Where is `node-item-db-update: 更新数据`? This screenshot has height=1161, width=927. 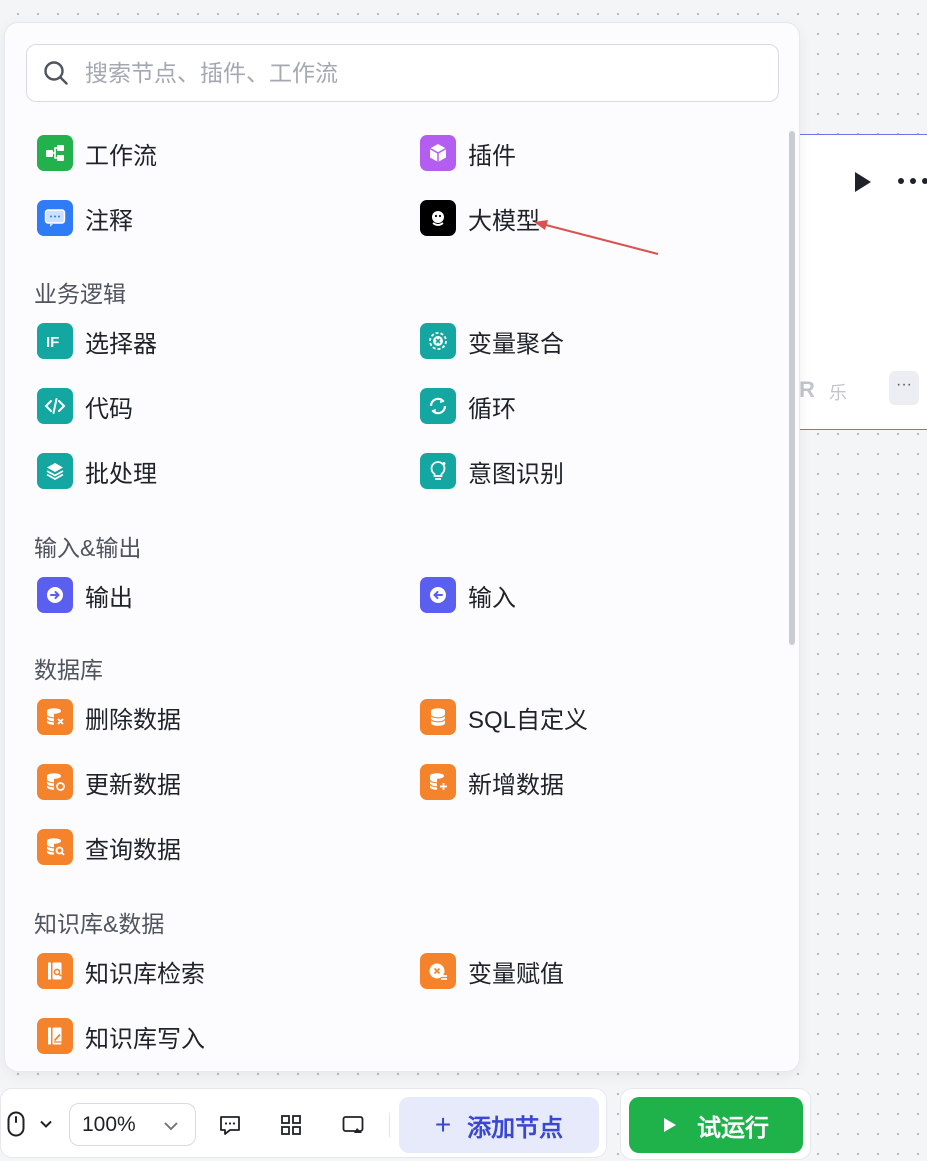
node-item-db-update: 更新数据 is located at coordinates (109, 782).